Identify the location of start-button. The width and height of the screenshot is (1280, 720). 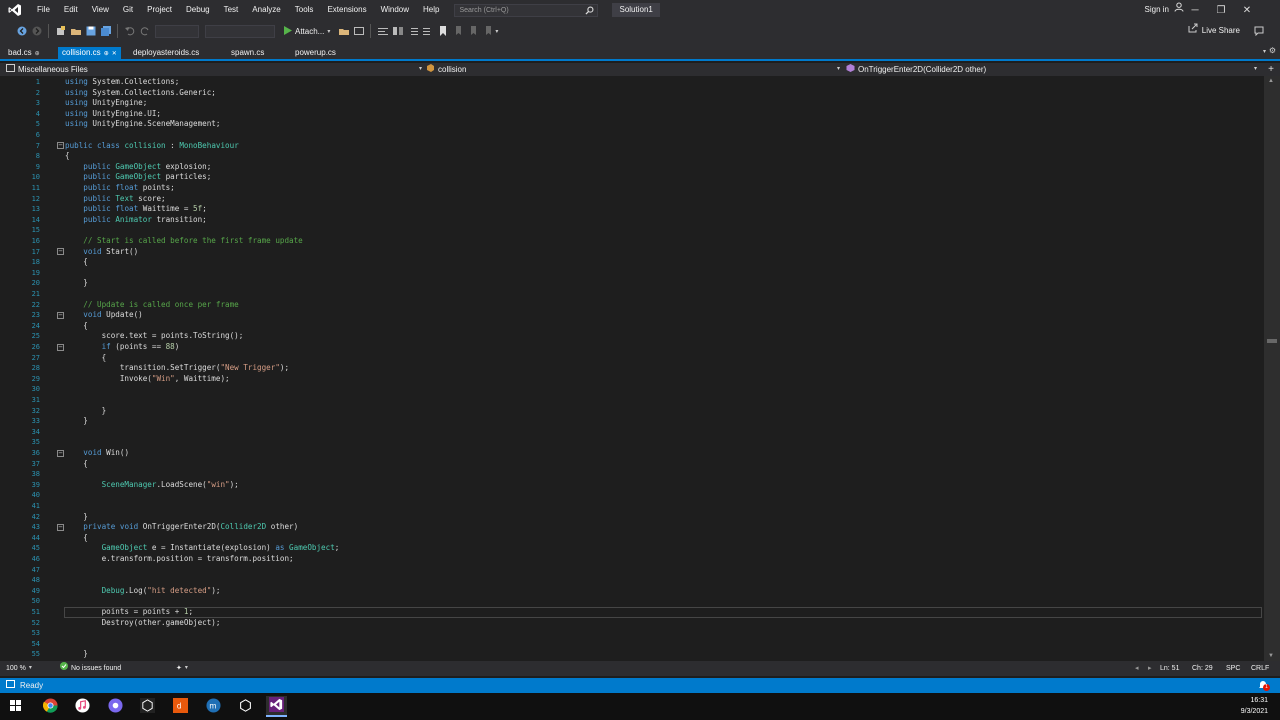
(15, 706).